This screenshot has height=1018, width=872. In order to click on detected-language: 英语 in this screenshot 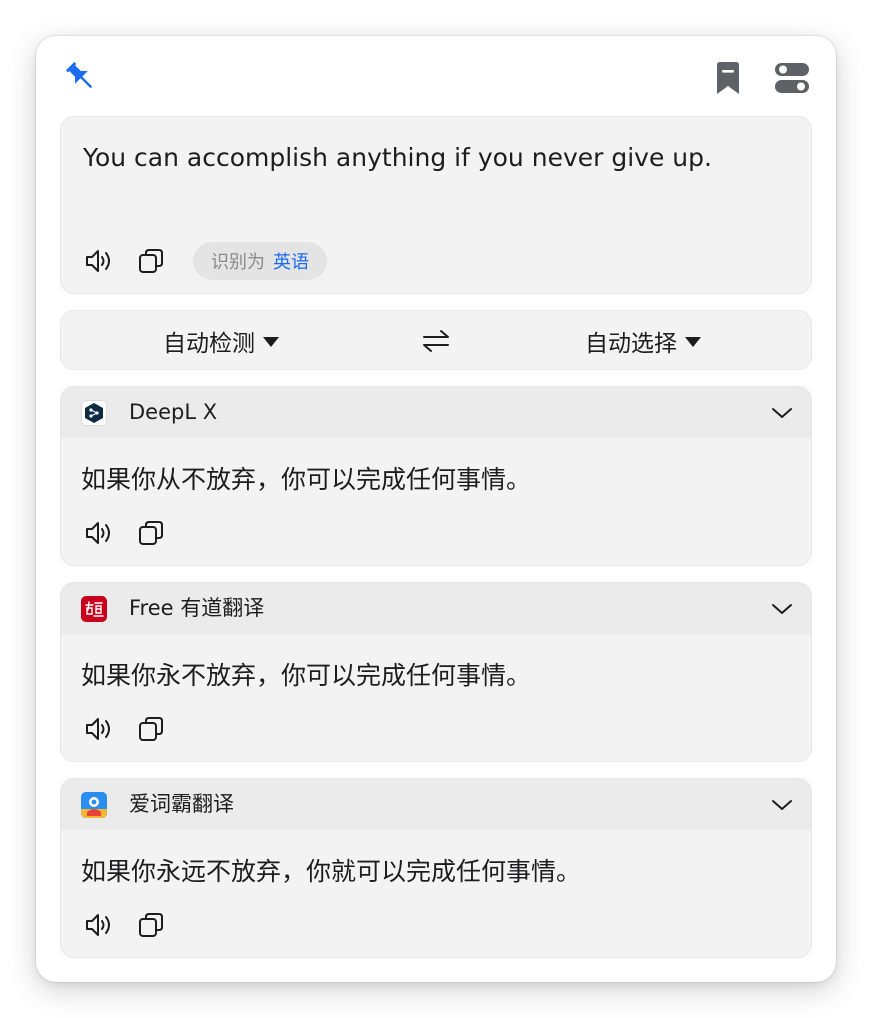, I will do `click(291, 261)`.